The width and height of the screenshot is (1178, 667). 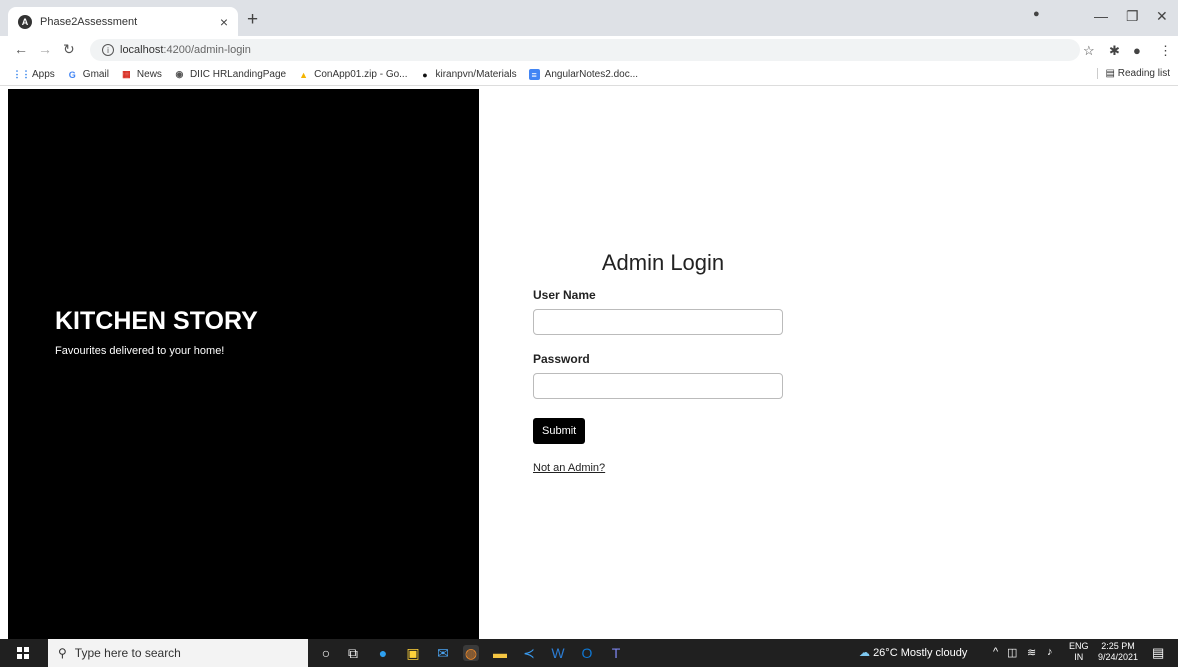 What do you see at coordinates (866, 653) in the screenshot?
I see `cloud-icon: ☁` at bounding box center [866, 653].